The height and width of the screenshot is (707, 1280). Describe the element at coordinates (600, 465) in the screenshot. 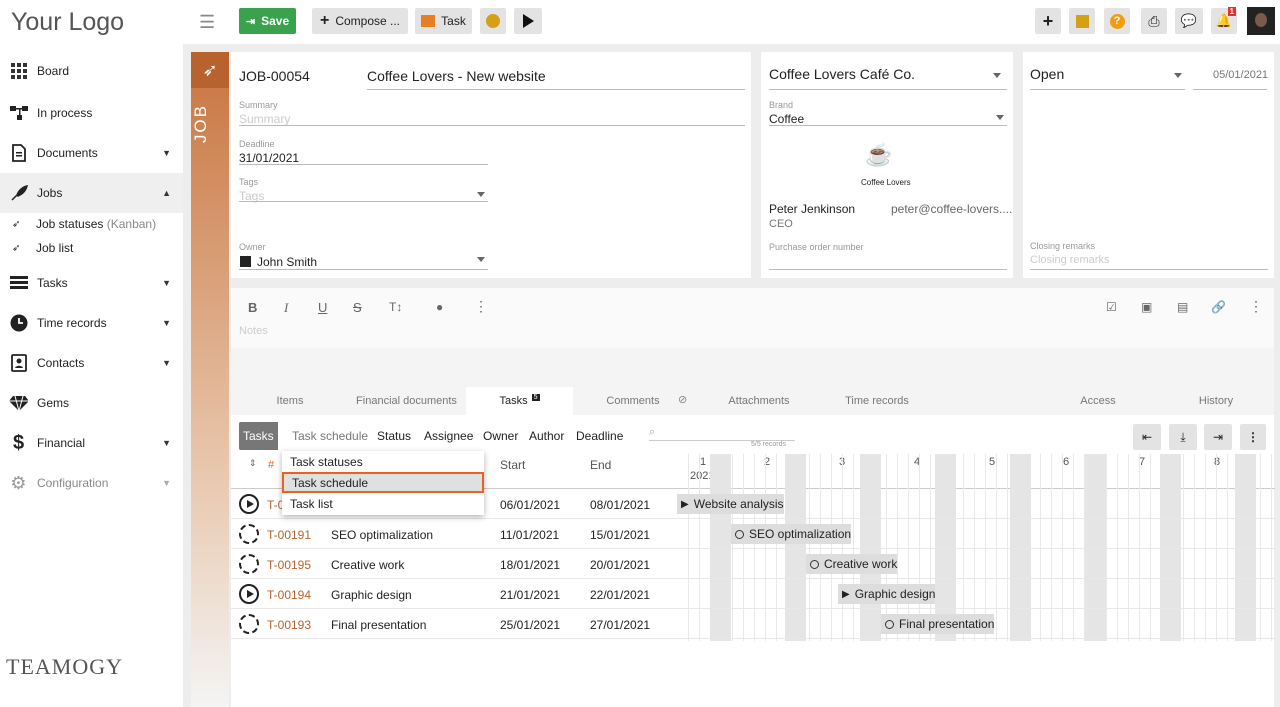

I see `column-end: End` at that location.